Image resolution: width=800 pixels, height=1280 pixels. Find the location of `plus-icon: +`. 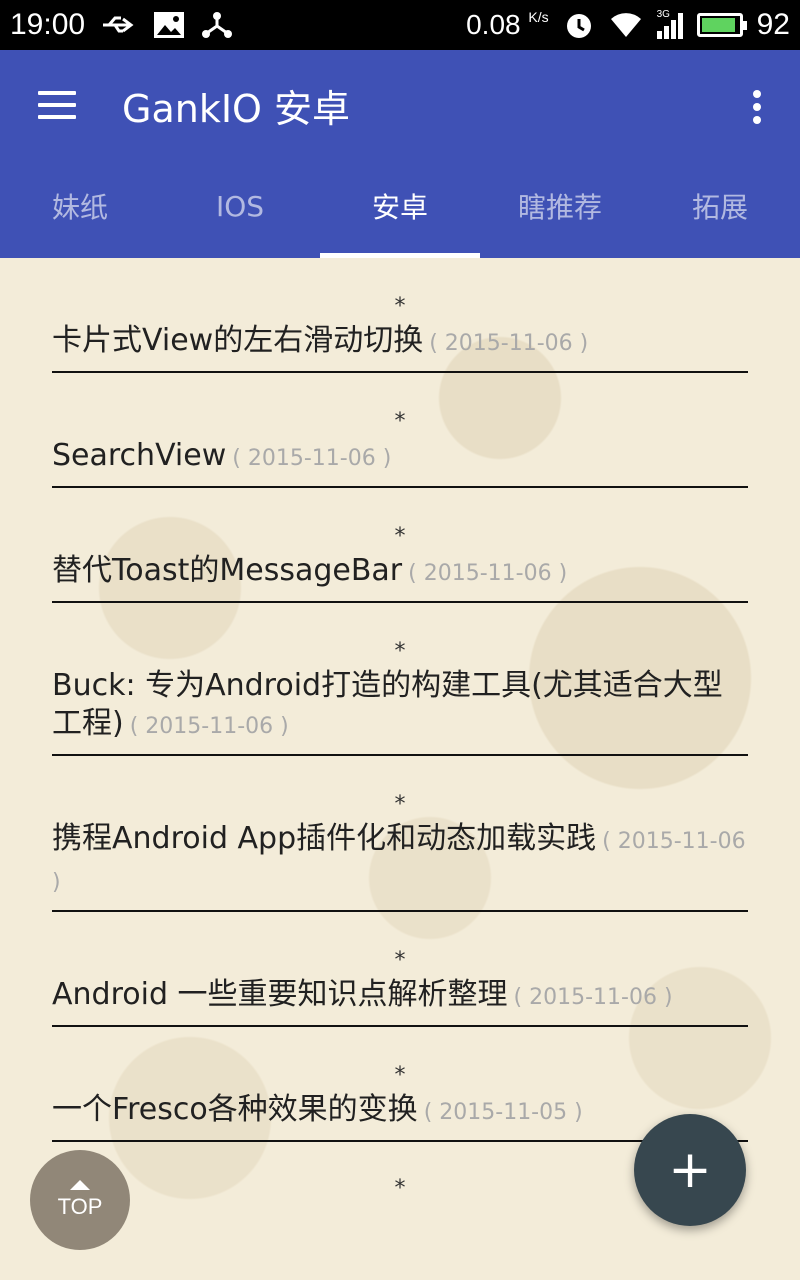

plus-icon: + is located at coordinates (690, 1170).